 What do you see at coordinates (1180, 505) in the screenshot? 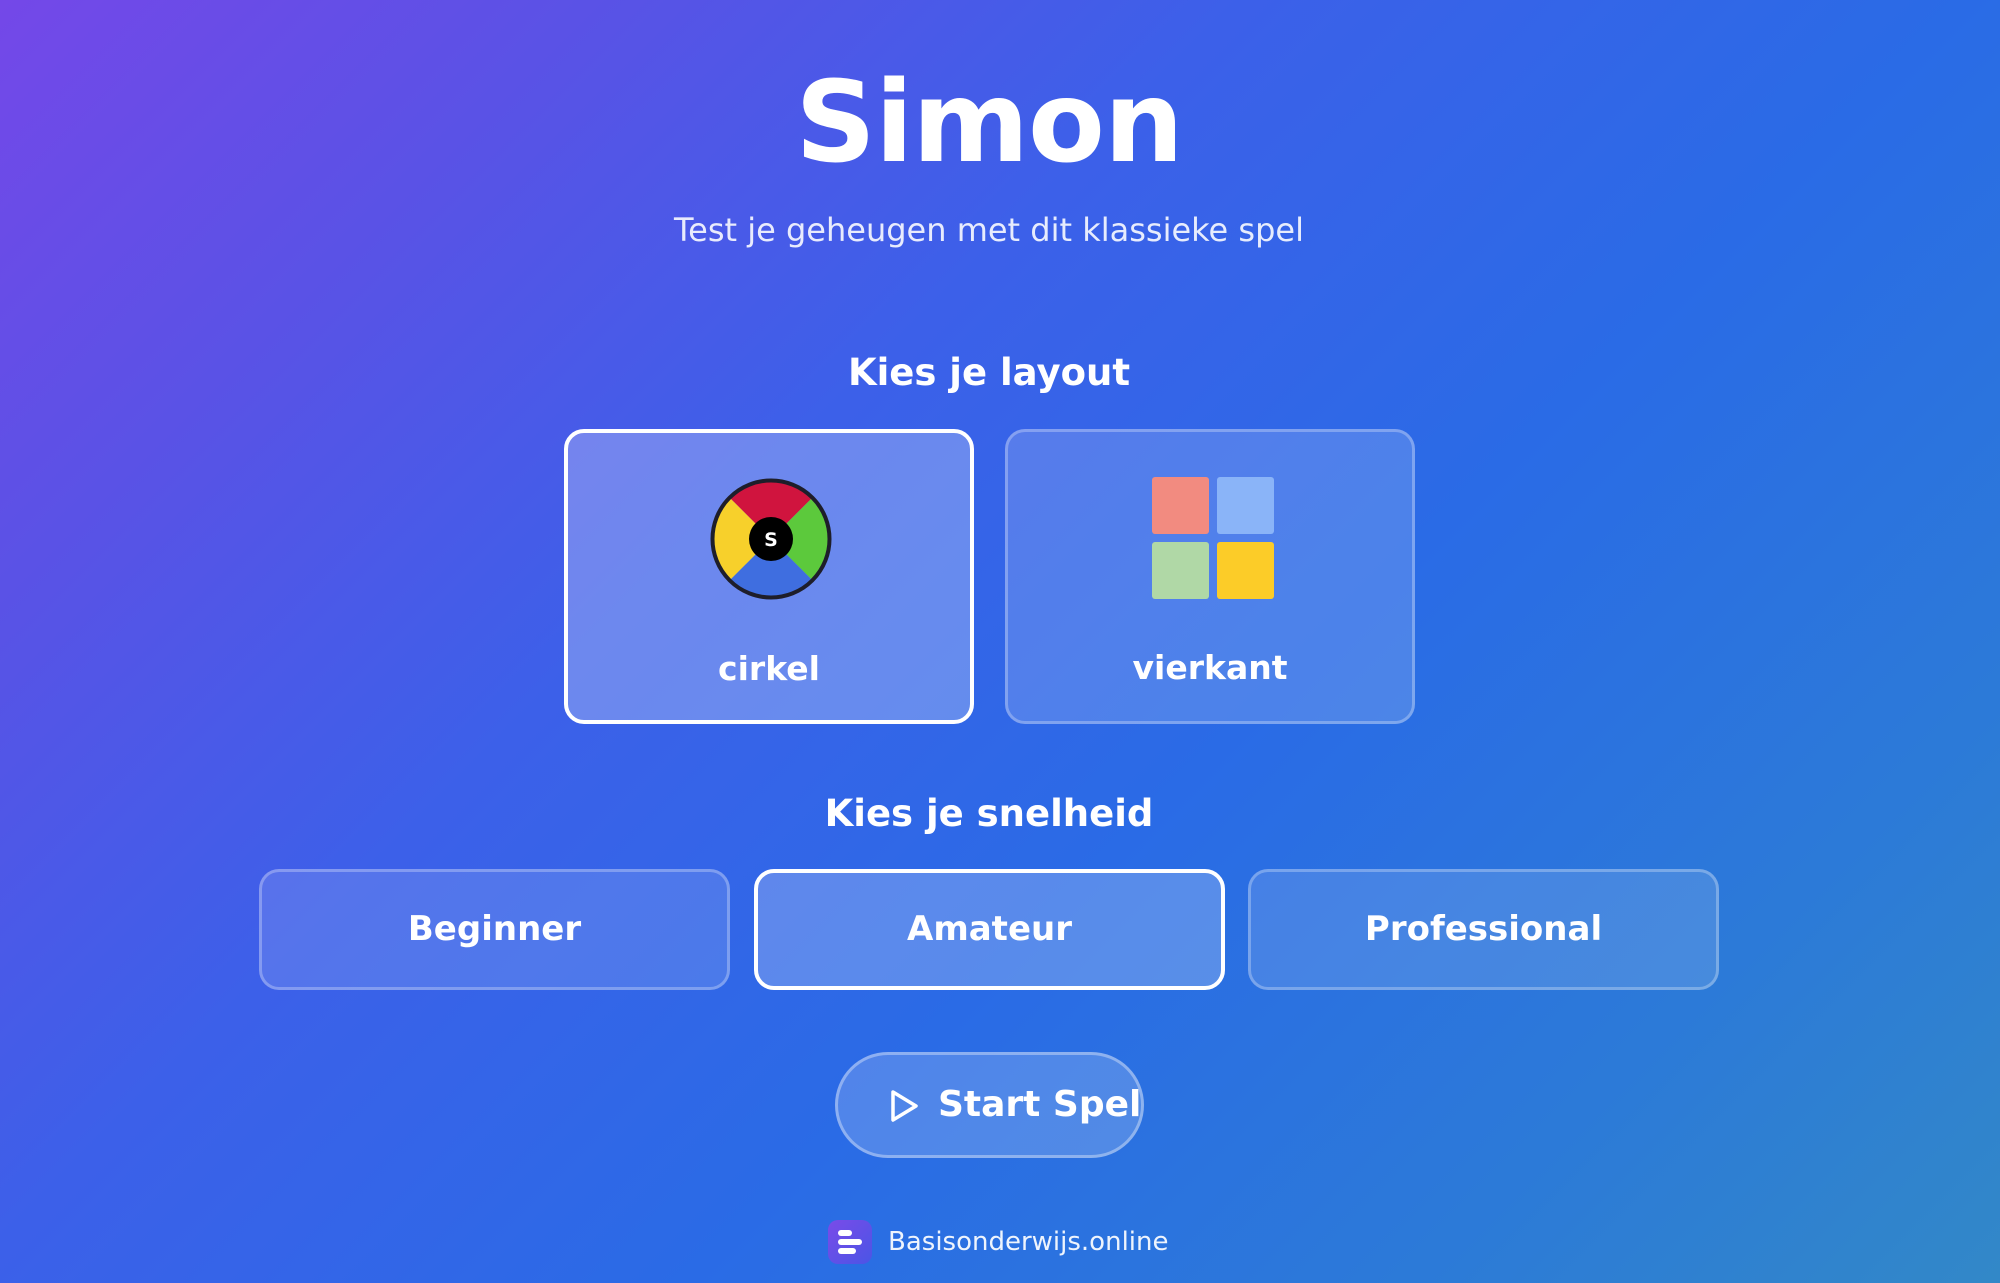
I see `grid-tile-red` at bounding box center [1180, 505].